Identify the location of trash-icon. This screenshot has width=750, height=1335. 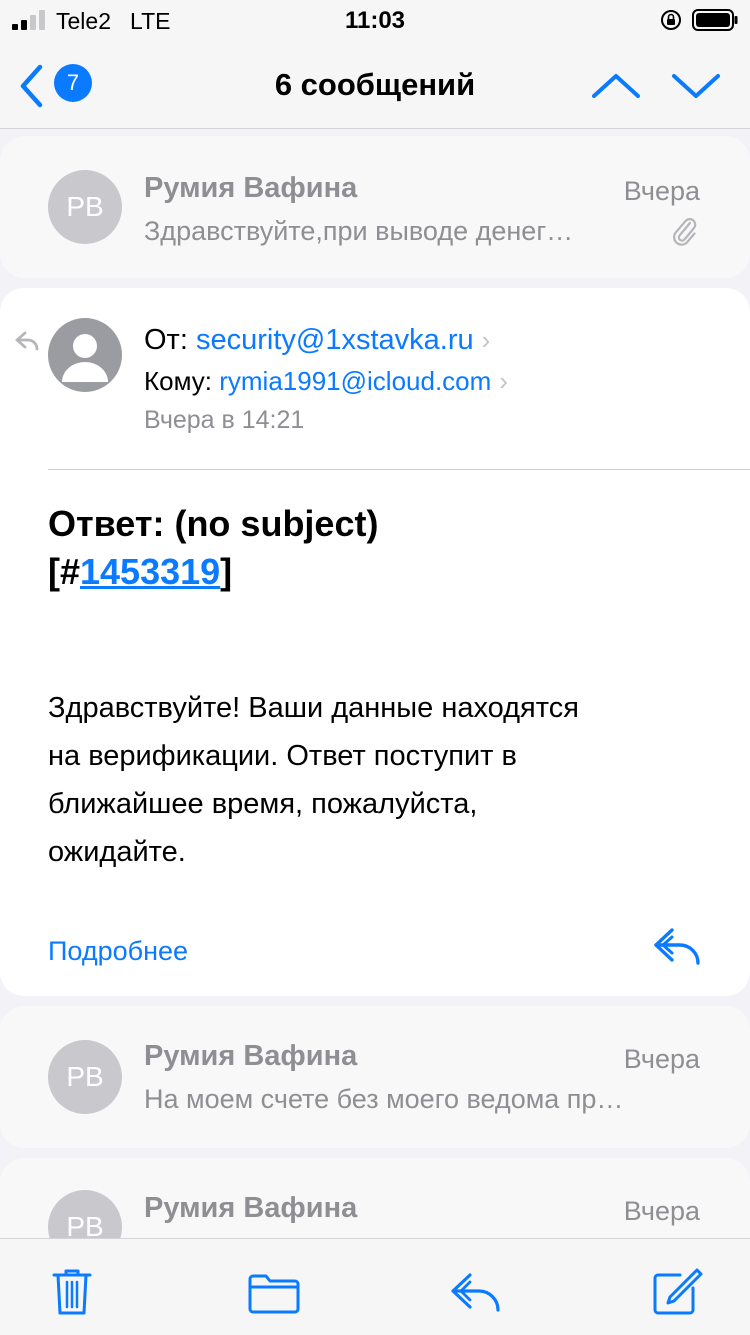
(72, 1292).